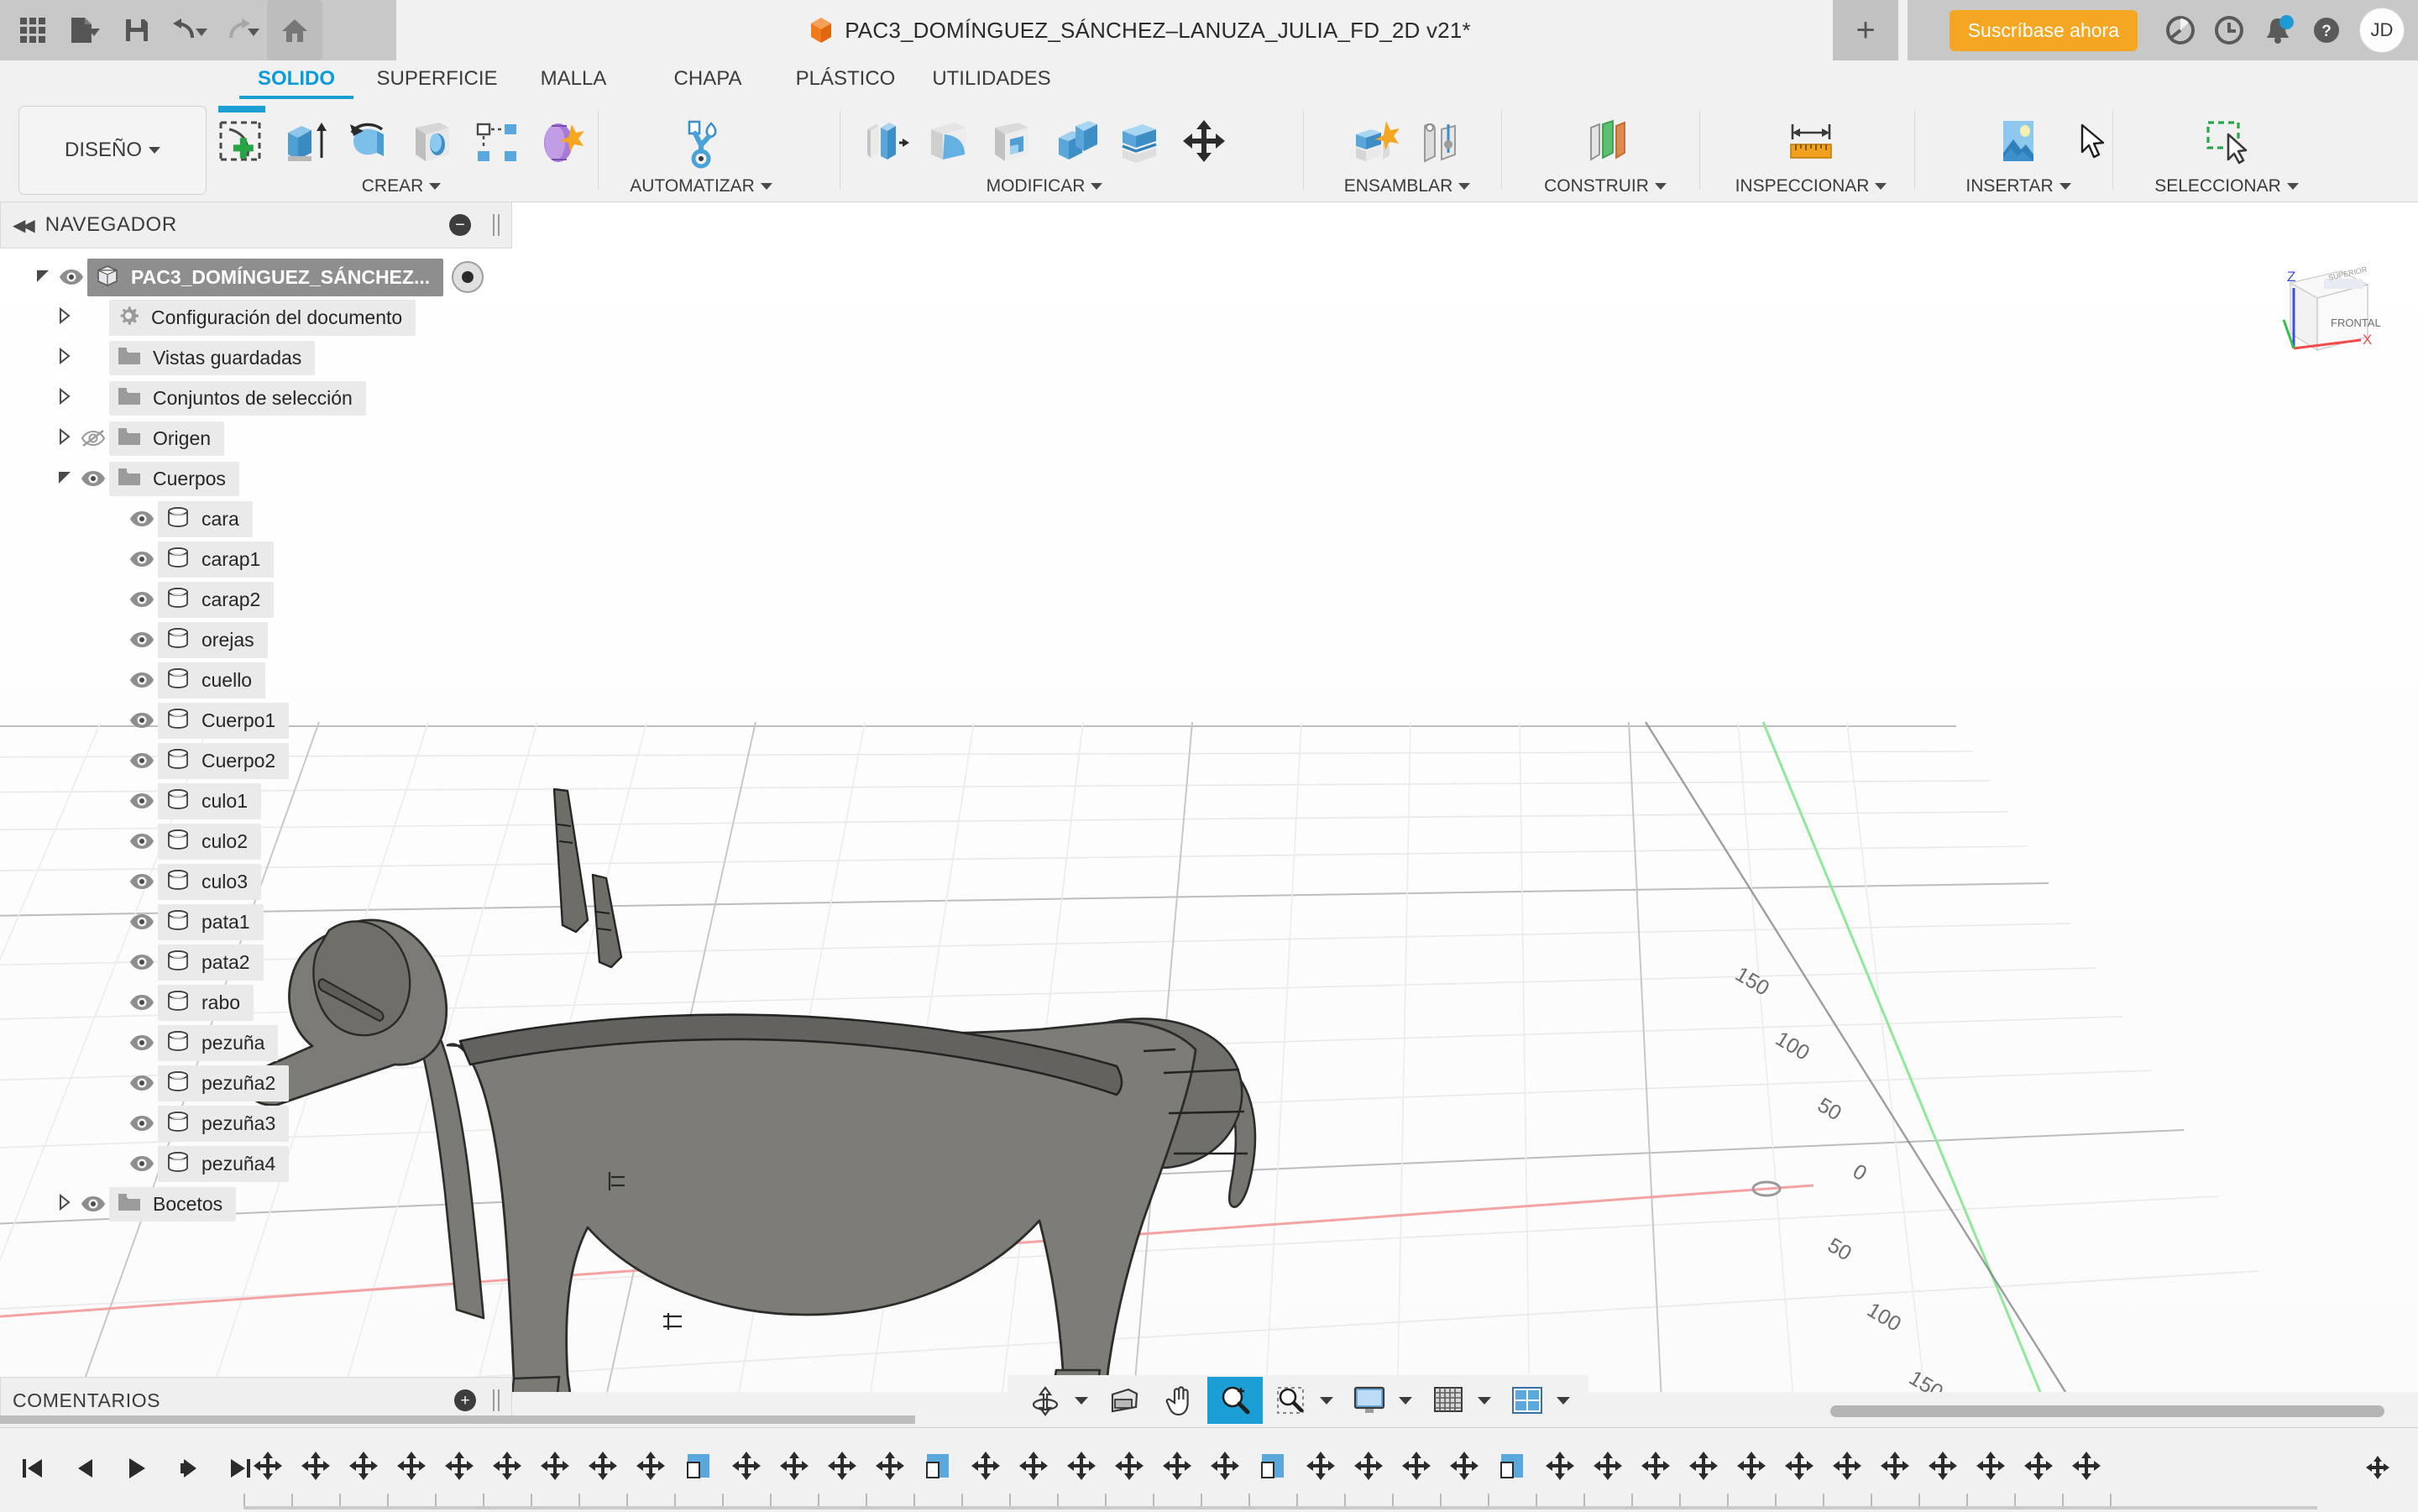 This screenshot has width=2418, height=1512. Describe the element at coordinates (2377, 1468) in the screenshot. I see `timeline-end-icon` at that location.